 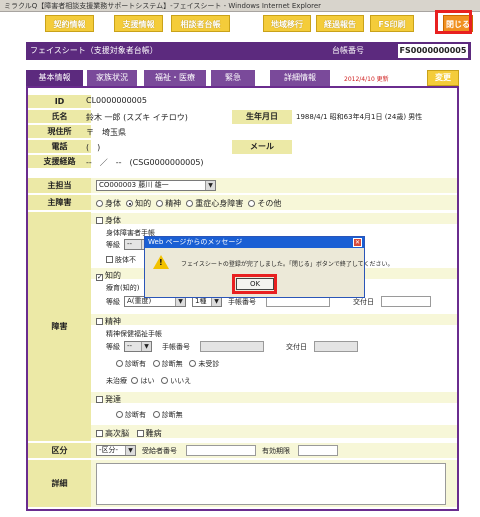 I want to click on tab-family: 家族状況, so click(x=112, y=78).